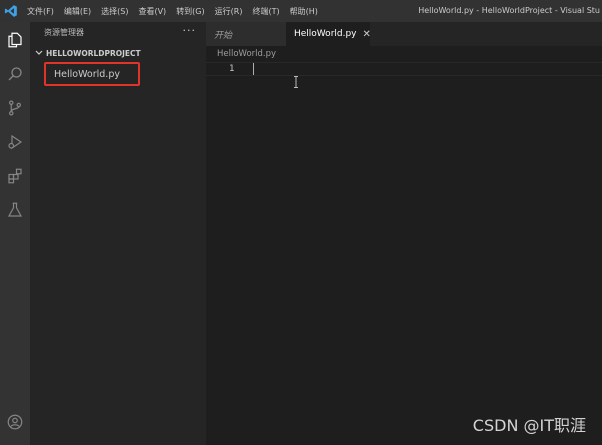 This screenshot has height=445, width=602. I want to click on tab-helloworld-label: HelloWorld.py, so click(325, 34).